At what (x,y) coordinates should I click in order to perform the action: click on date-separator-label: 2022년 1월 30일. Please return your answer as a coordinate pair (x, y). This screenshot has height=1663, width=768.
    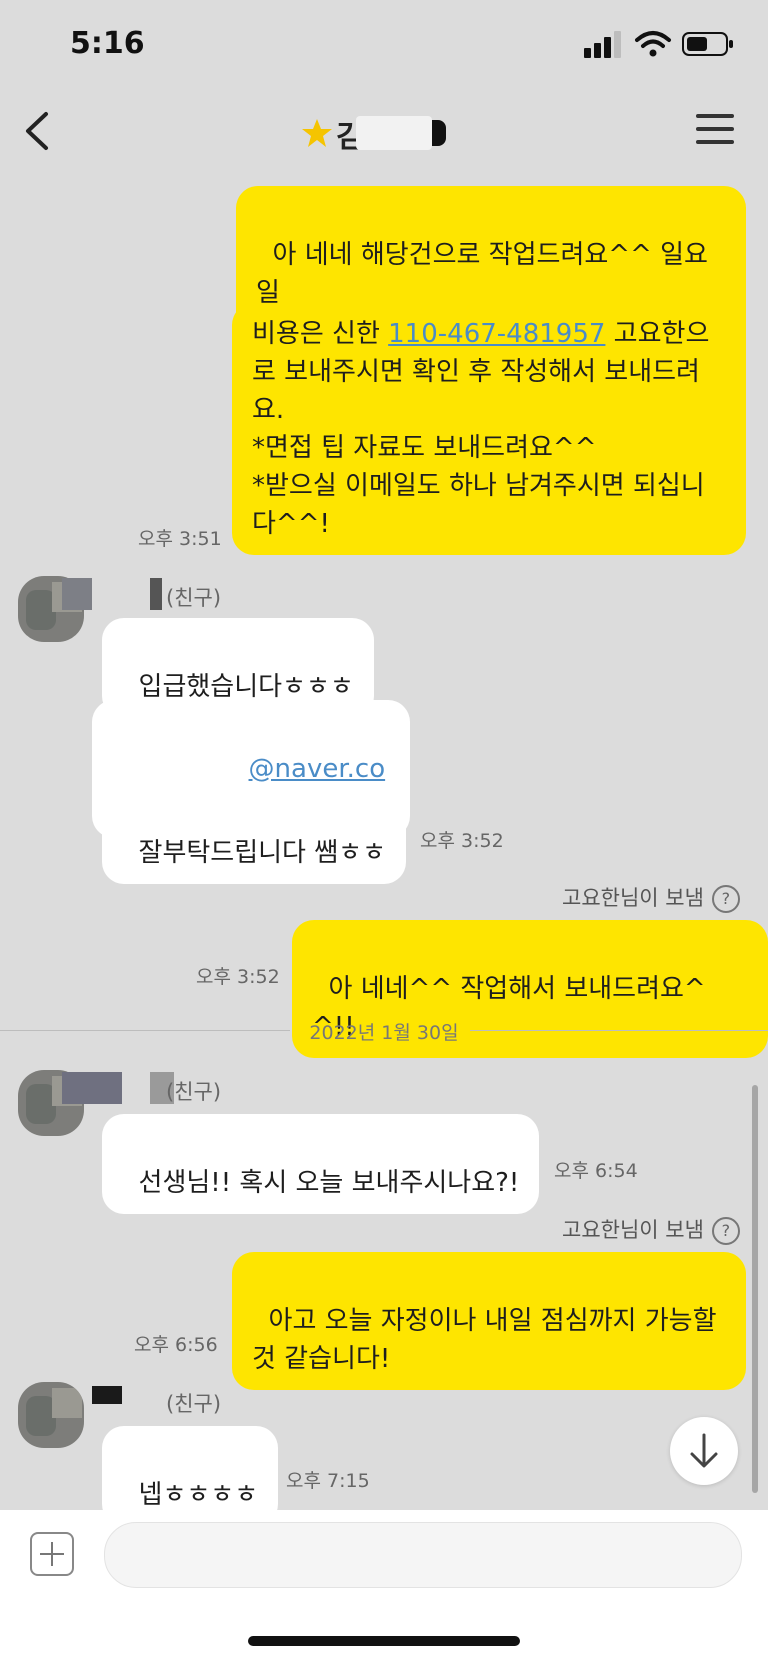
    Looking at the image, I should click on (384, 1033).